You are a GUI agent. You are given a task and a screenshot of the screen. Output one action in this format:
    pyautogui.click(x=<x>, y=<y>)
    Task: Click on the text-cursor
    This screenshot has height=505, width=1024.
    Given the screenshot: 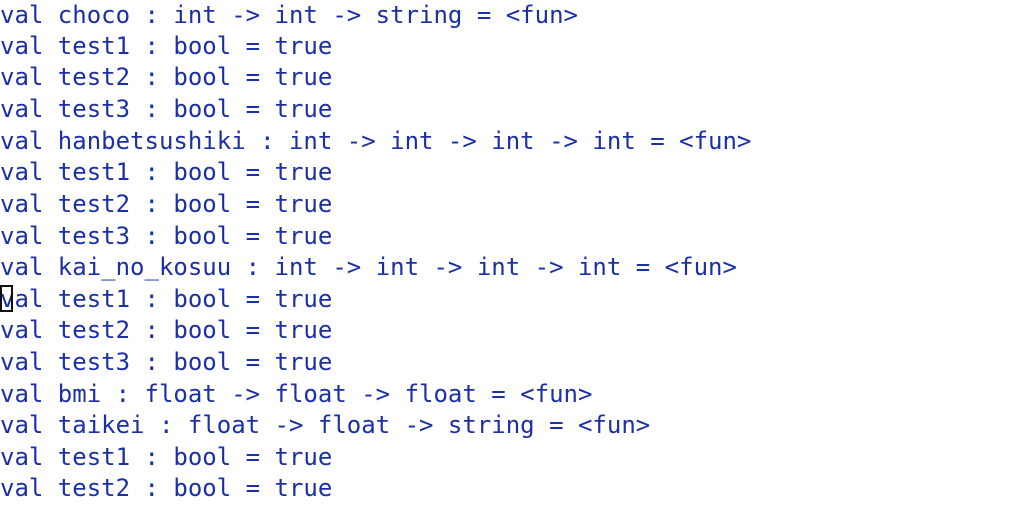 What is the action you would take?
    pyautogui.click(x=6, y=298)
    